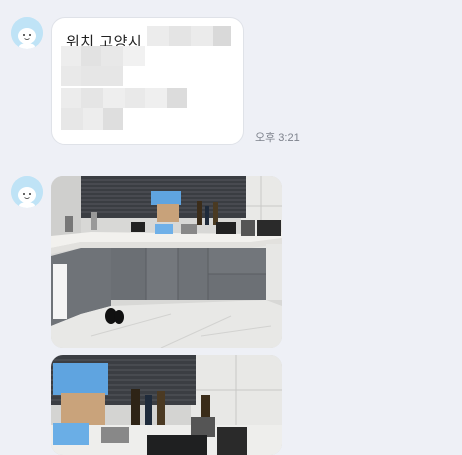 Image resolution: width=462 pixels, height=455 pixels. I want to click on image-message, so click(166, 405).